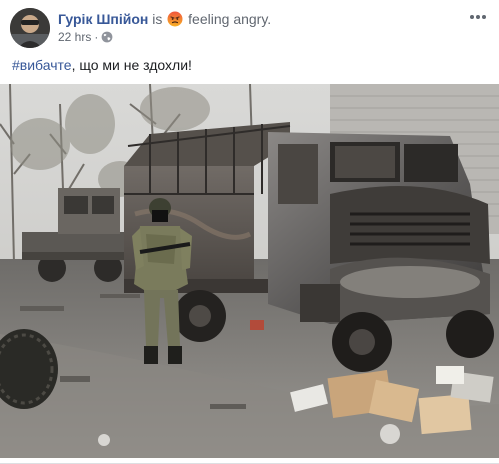  What do you see at coordinates (42, 65) in the screenshot?
I see `hashtag-link: #вибачте` at bounding box center [42, 65].